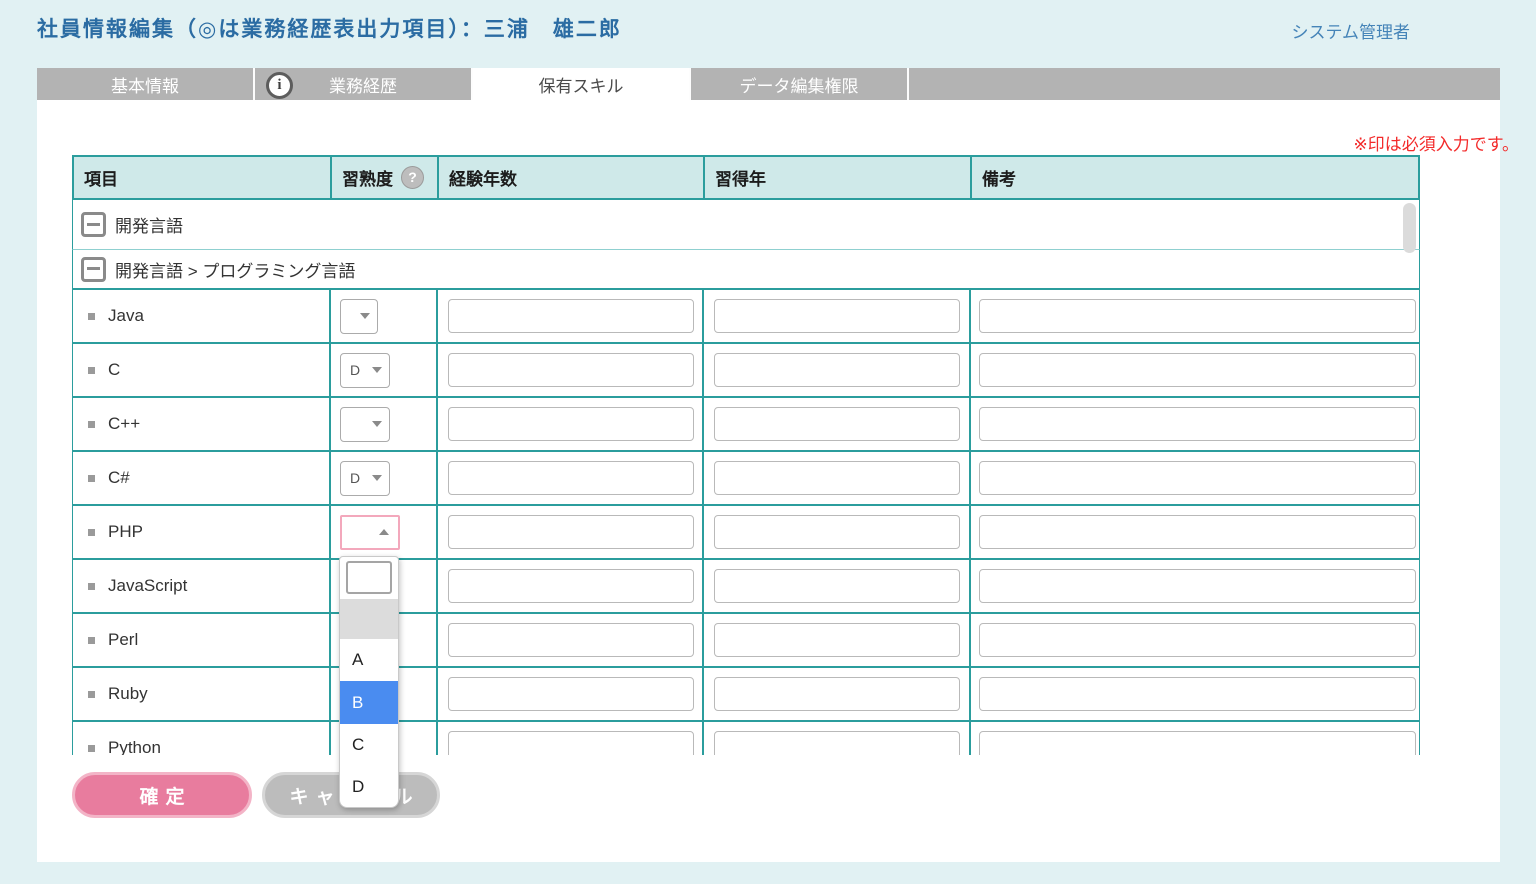 The height and width of the screenshot is (884, 1536). I want to click on tab-data-edit-permission: データ編集権限, so click(800, 84).